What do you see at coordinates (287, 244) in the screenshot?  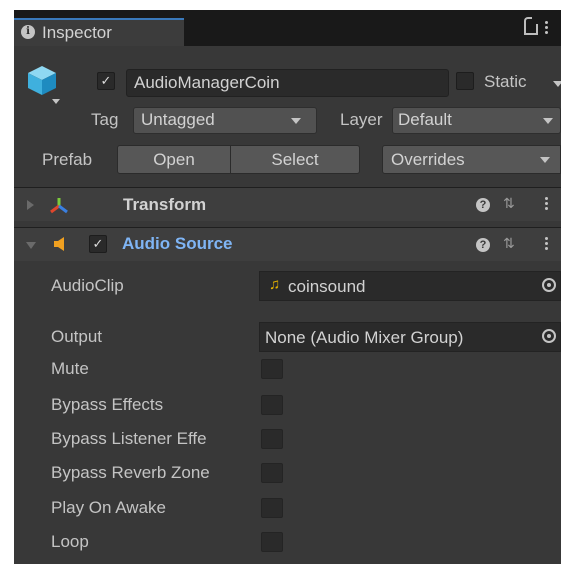 I see `audio-source-component-header: ✓ Audio Source ? ⇅` at bounding box center [287, 244].